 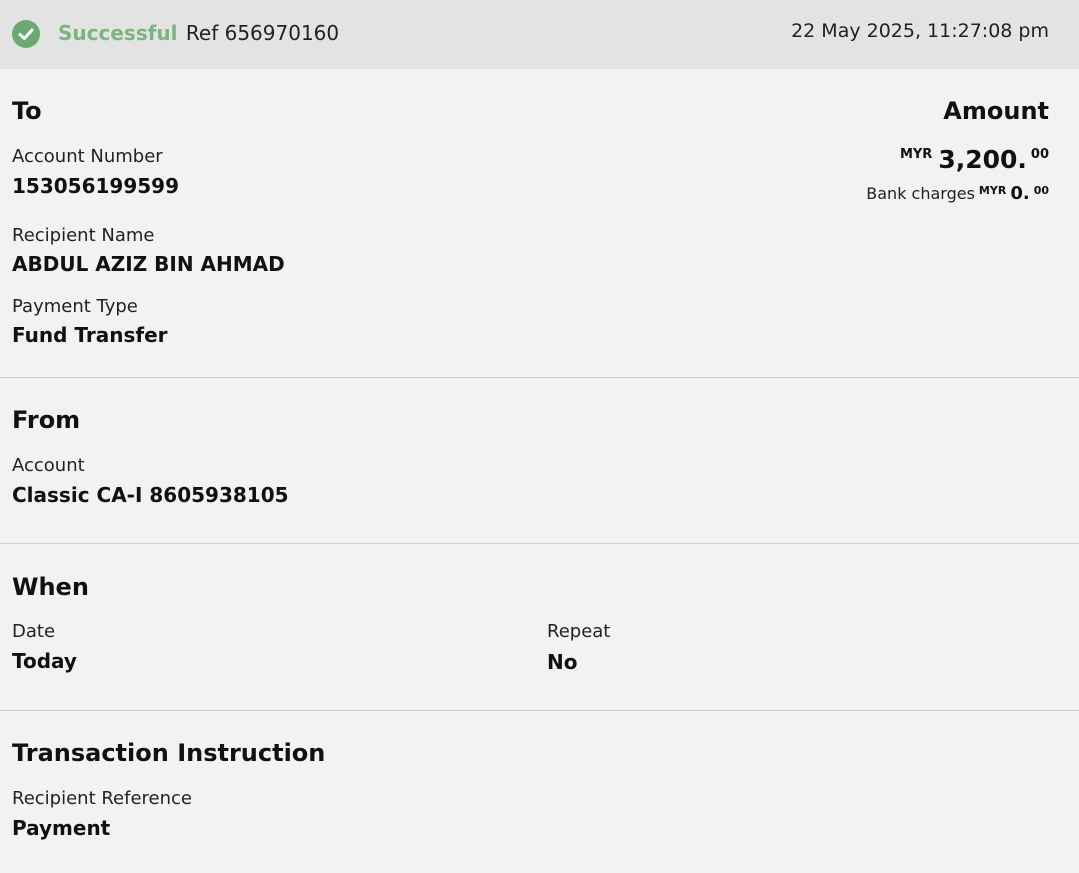 I want to click on amount-value: MYR 3,200. 00, so click(x=974, y=159).